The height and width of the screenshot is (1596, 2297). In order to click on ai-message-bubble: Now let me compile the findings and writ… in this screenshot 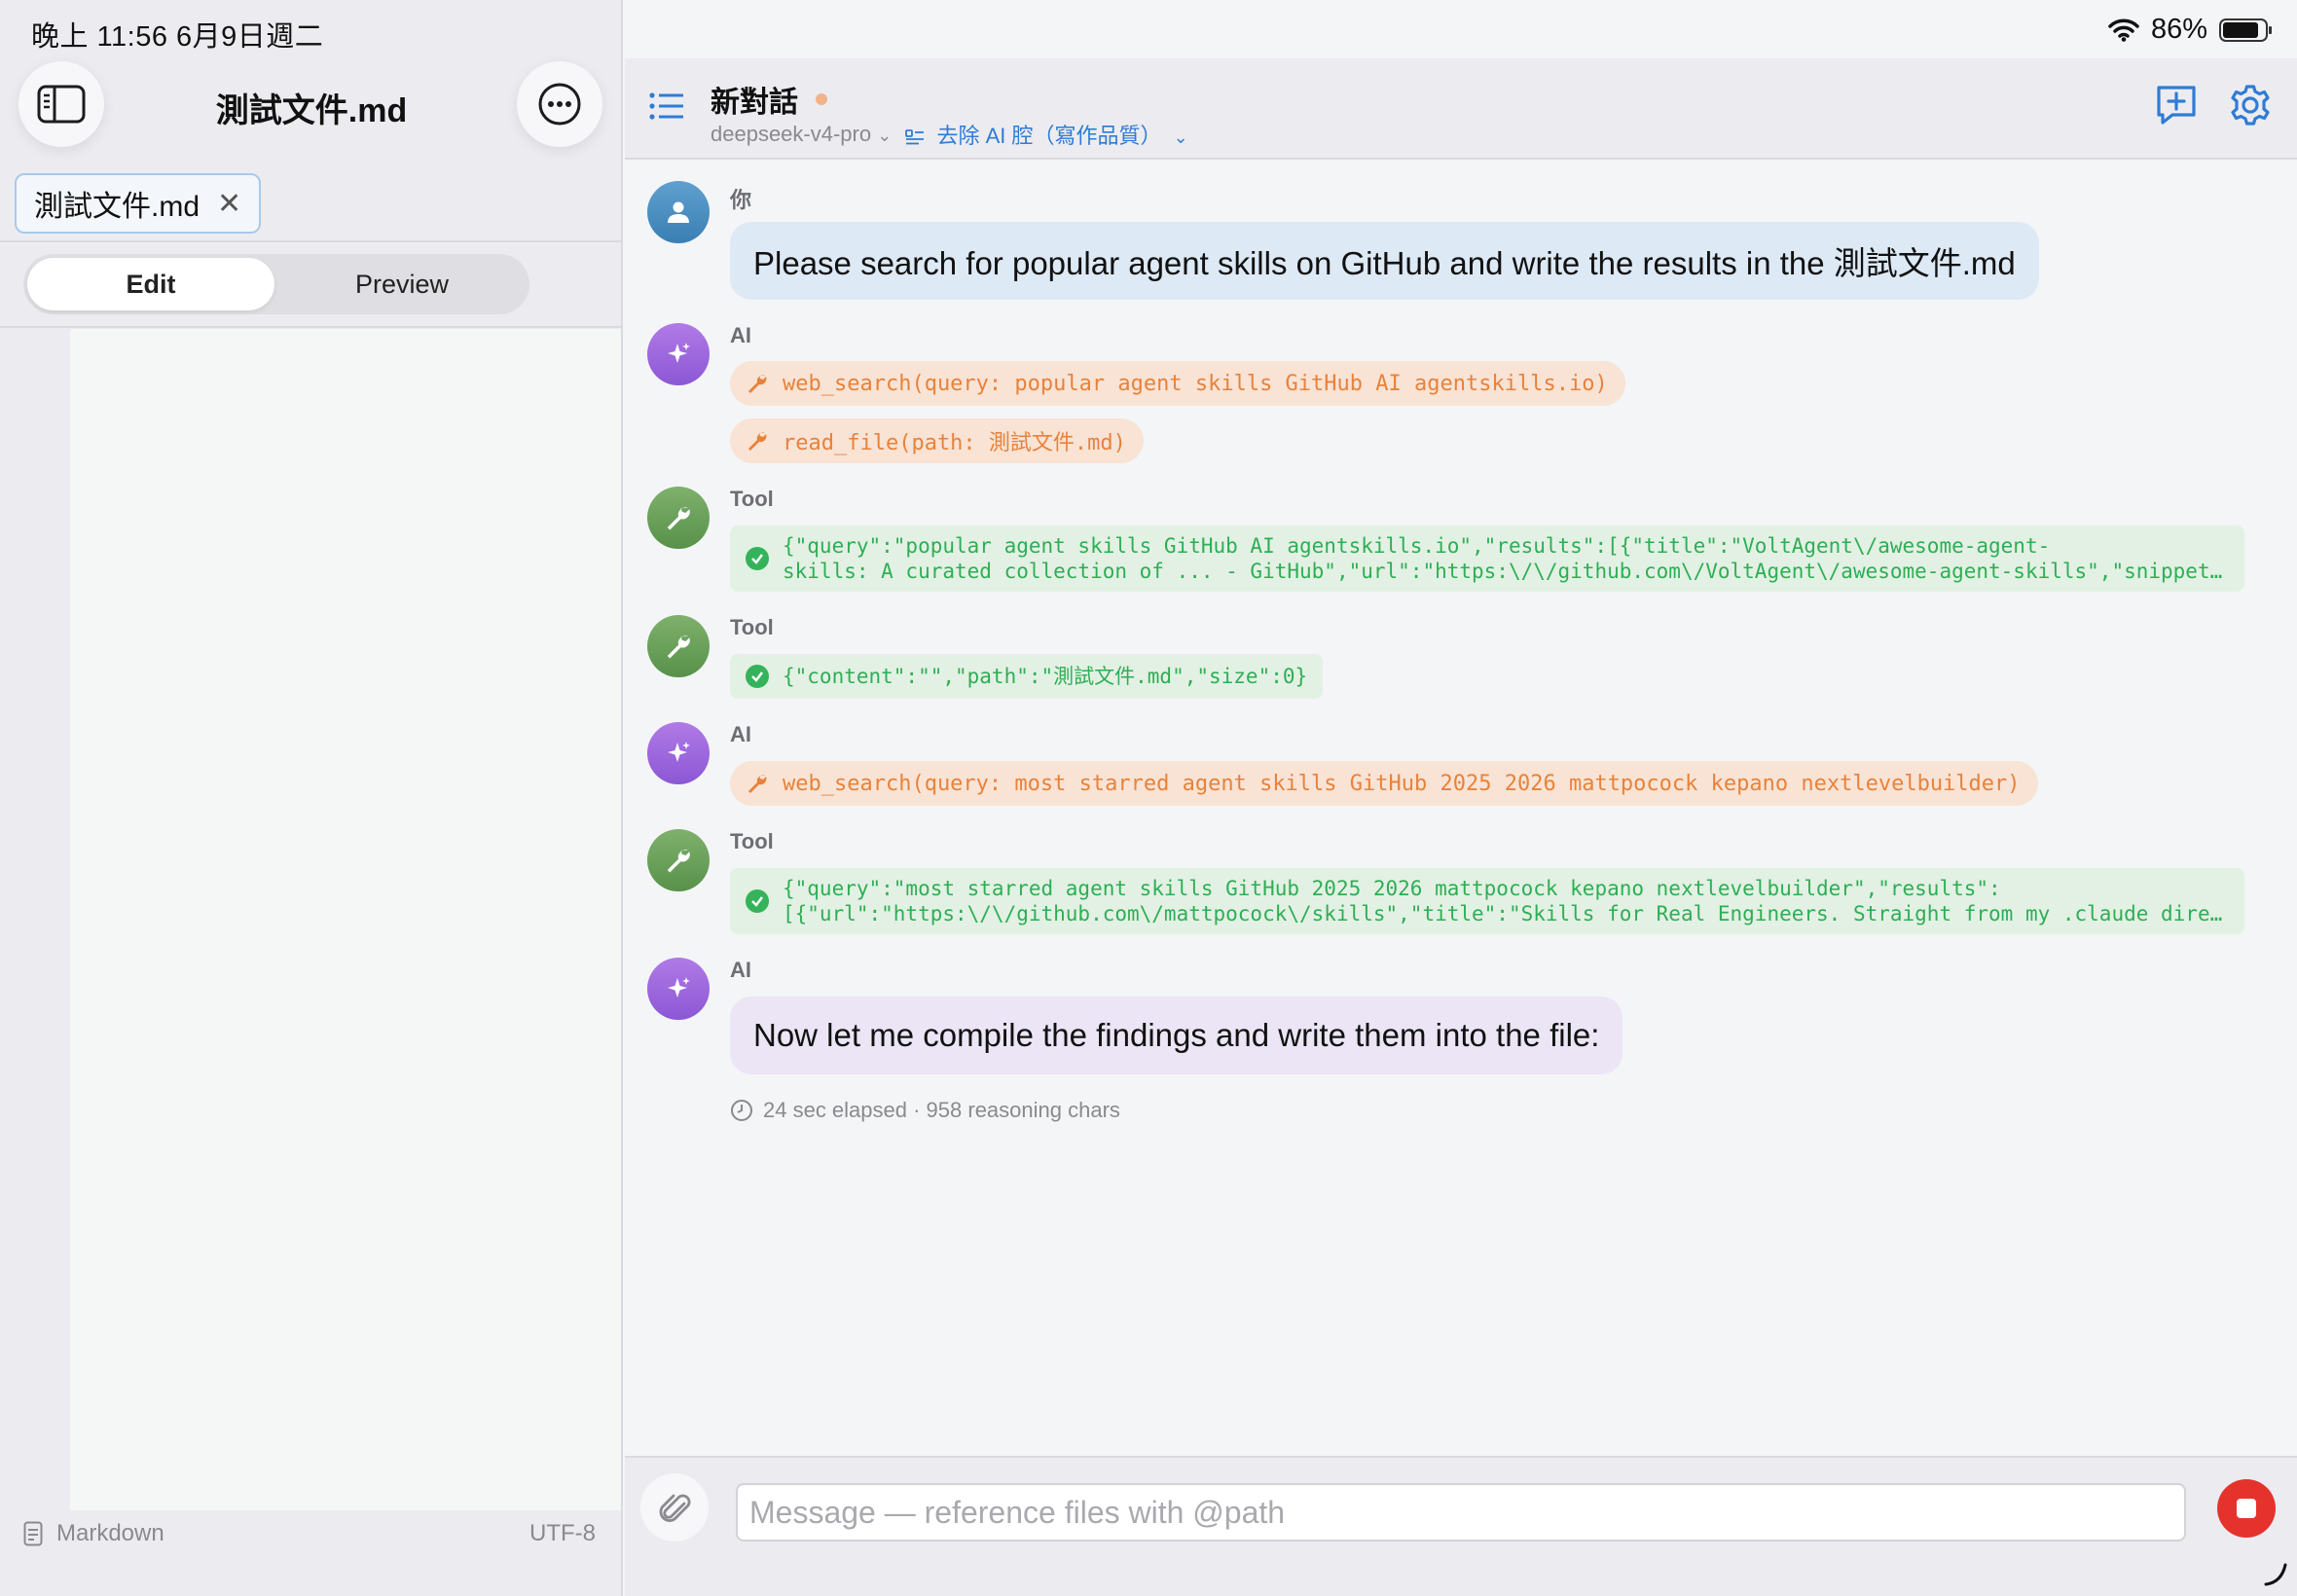, I will do `click(1176, 1035)`.